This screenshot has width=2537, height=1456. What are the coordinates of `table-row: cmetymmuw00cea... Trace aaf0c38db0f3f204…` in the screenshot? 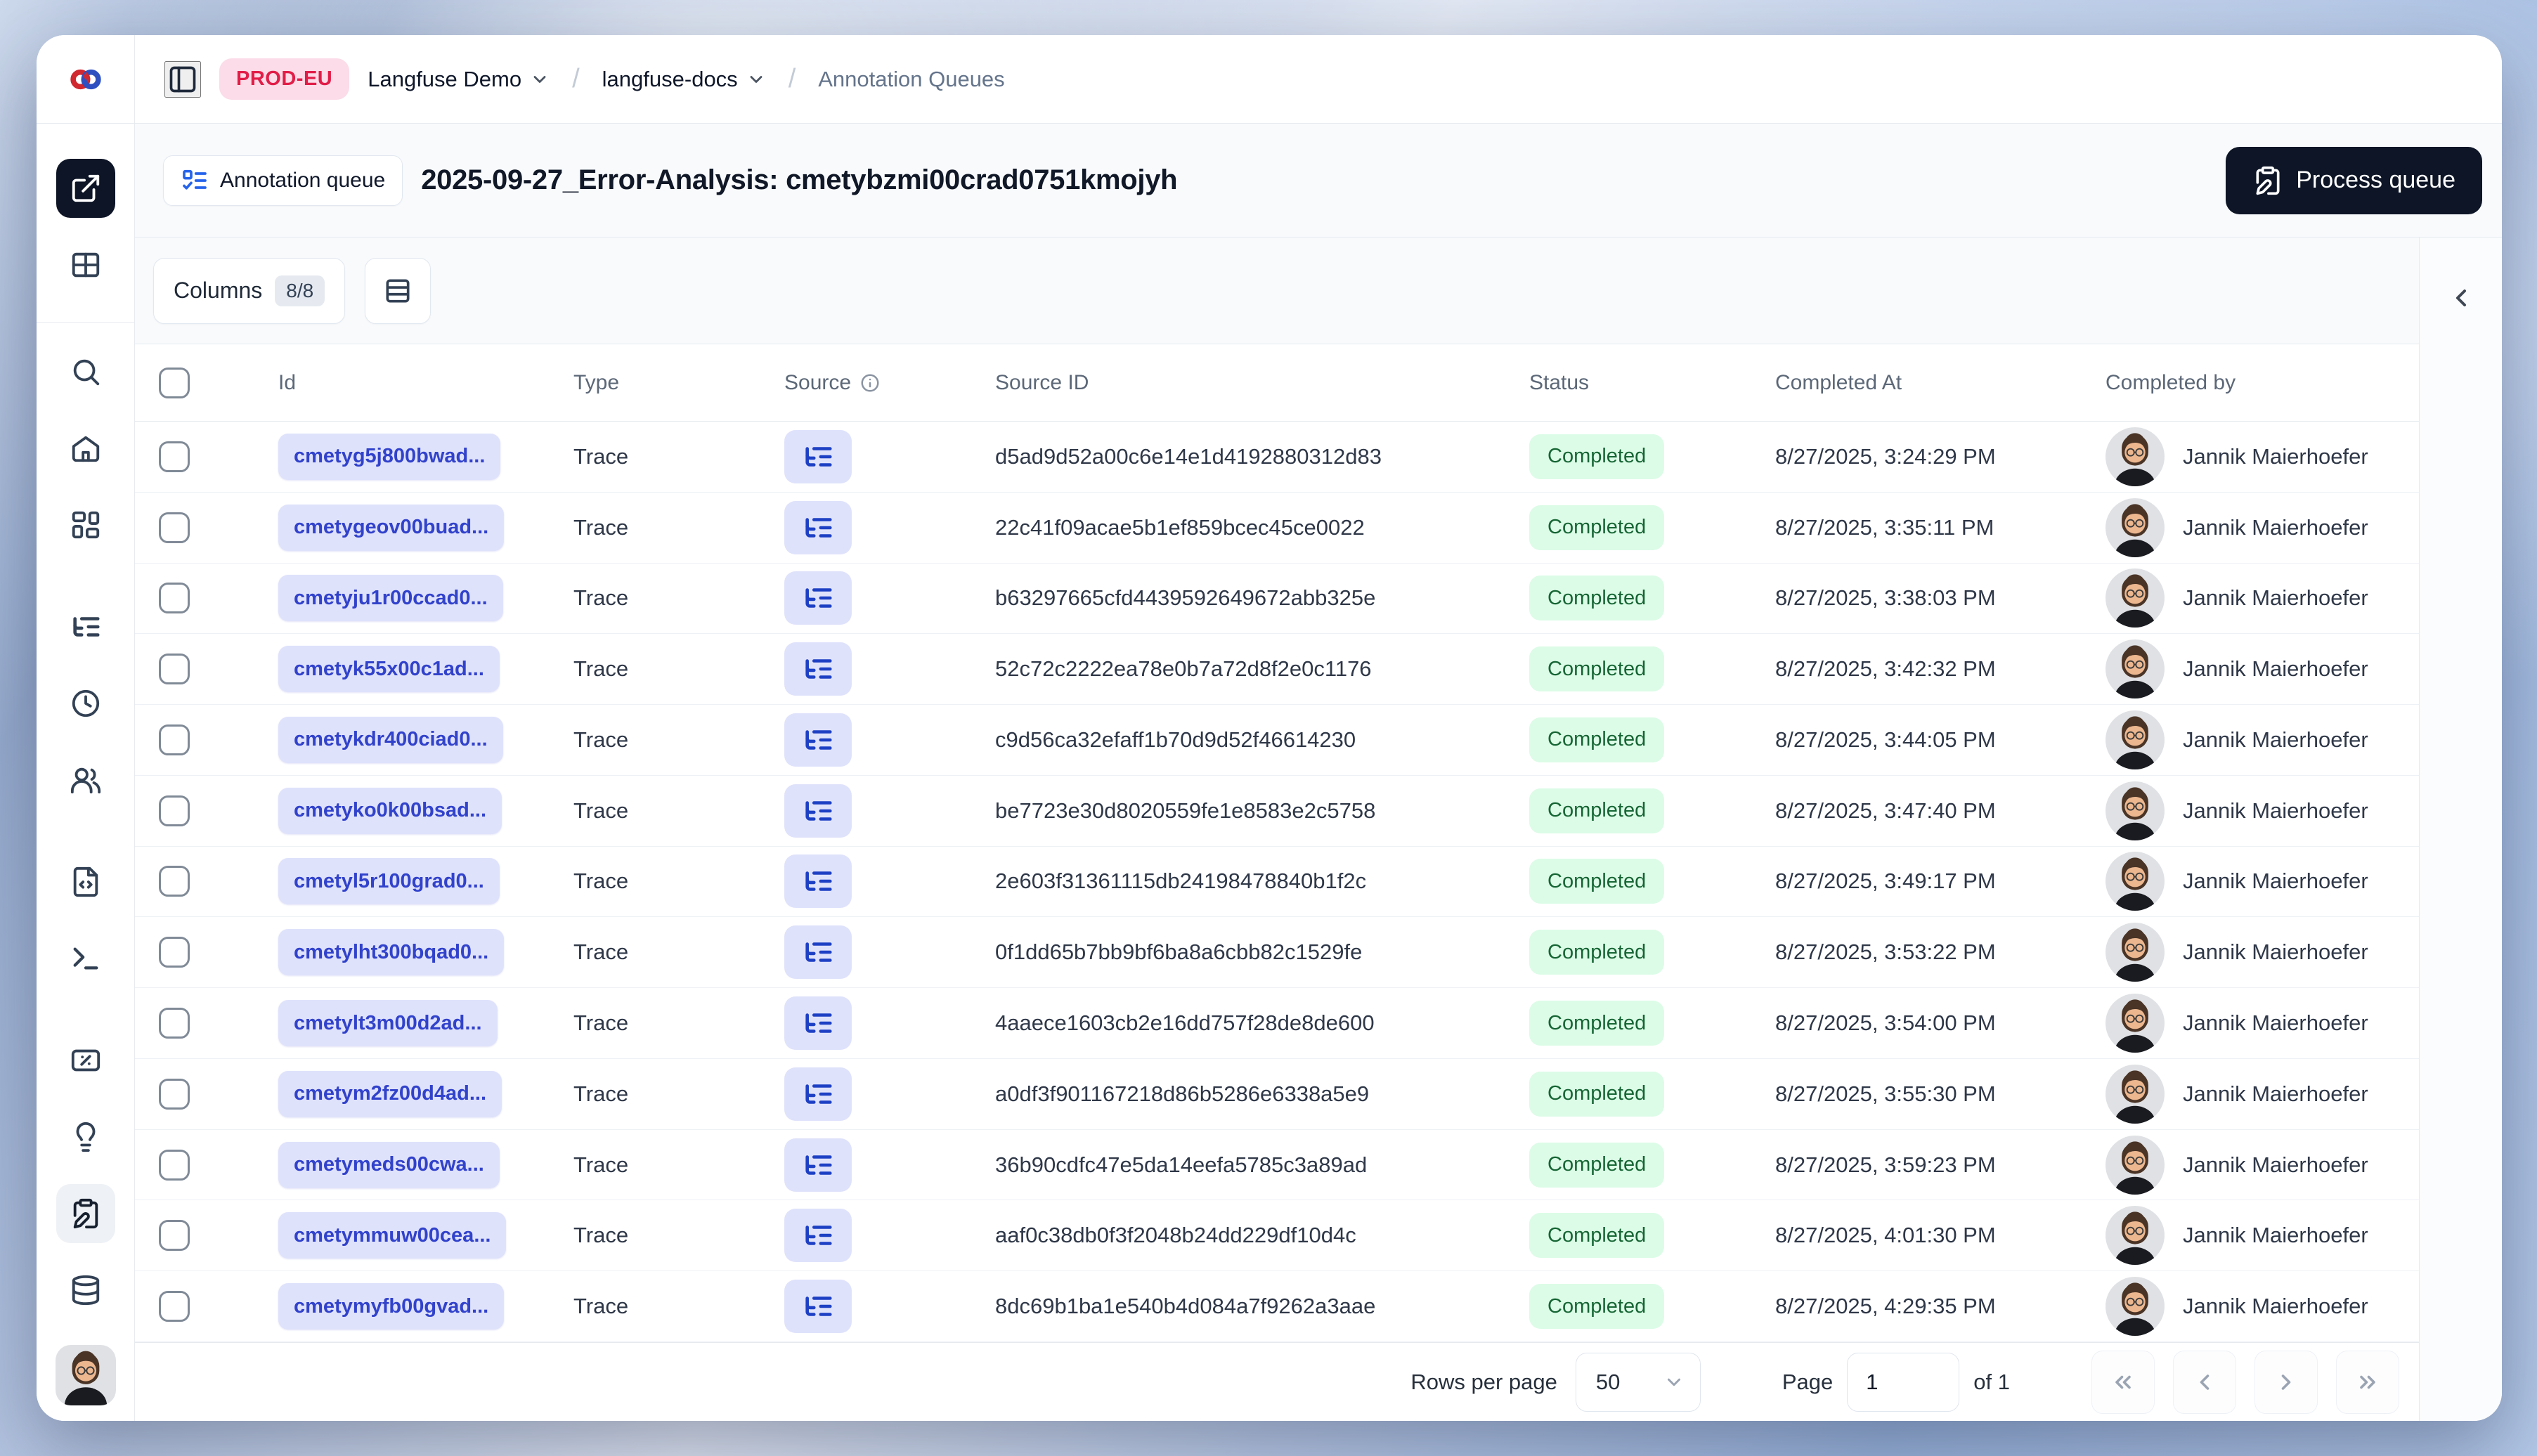 It's located at (1277, 1236).